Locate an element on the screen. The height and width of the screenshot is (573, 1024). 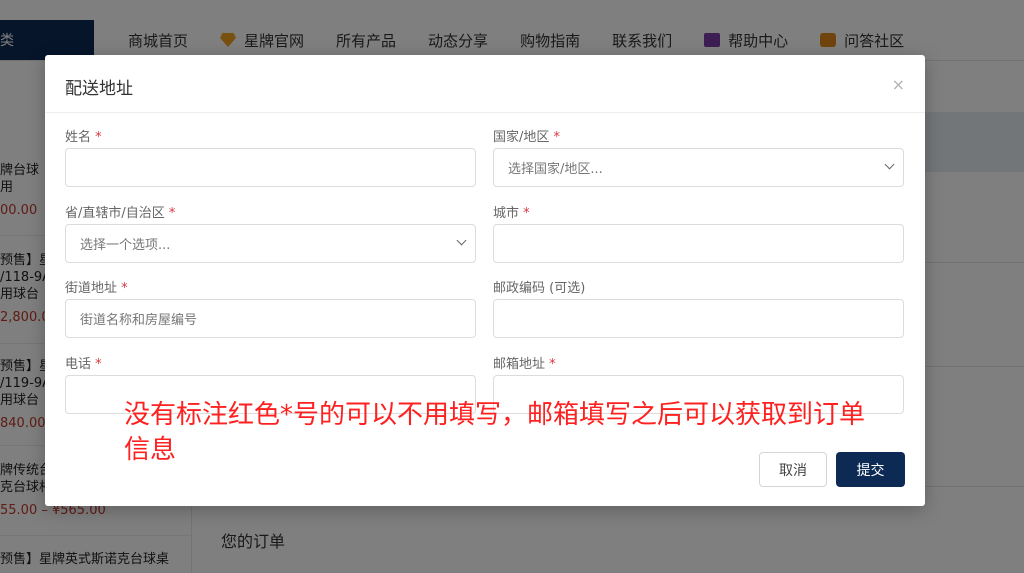
name-field-group: 姓名 * is located at coordinates (270, 156).